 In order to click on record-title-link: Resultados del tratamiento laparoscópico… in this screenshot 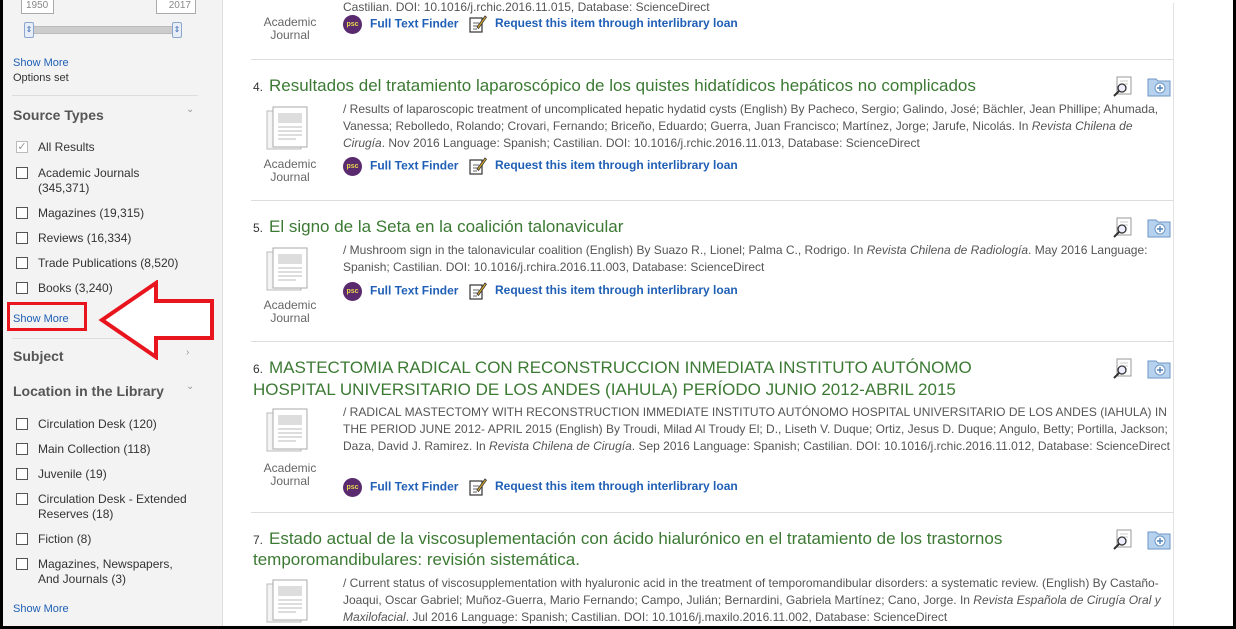, I will do `click(622, 86)`.